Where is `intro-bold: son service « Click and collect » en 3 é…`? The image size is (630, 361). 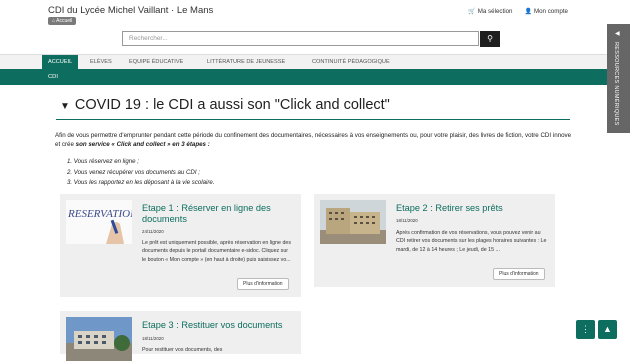
intro-bold: son service « Click and collect » en 3 é… is located at coordinates (142, 144).